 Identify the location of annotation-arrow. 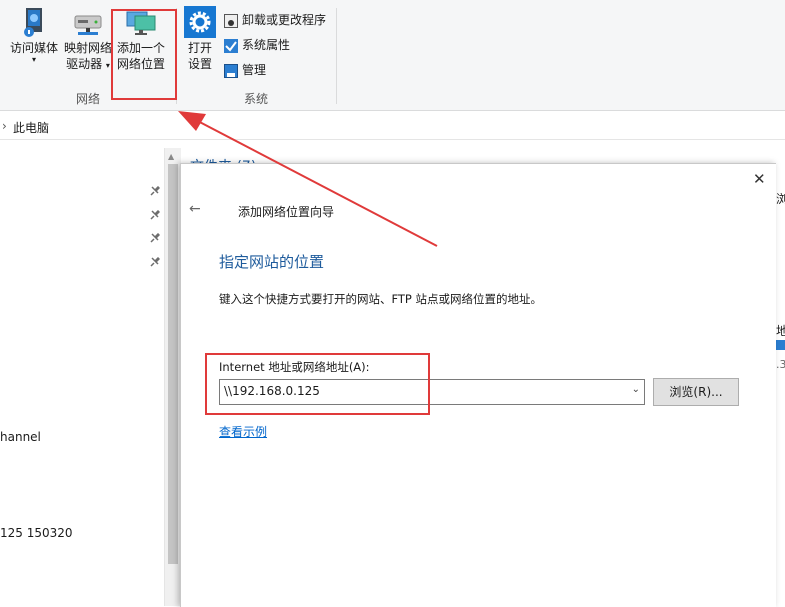
(308, 179).